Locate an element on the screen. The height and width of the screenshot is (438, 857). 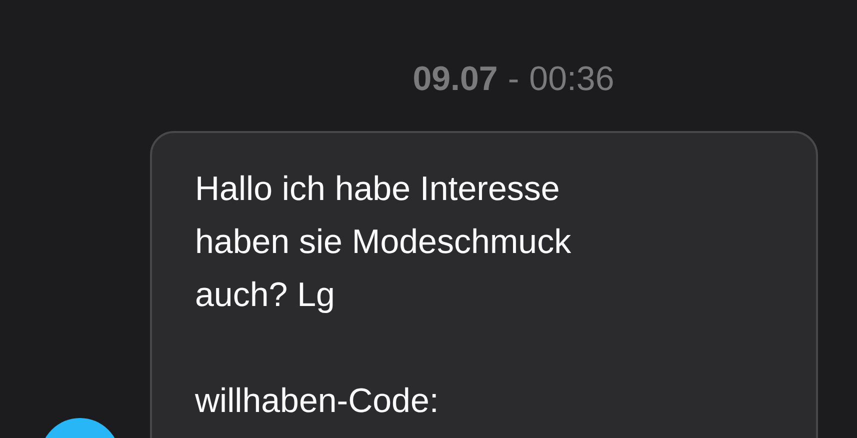
message-text: Hallo ich habe Interesse haben sie Modeschmuck auch? Lg is located at coordinates (383, 242).